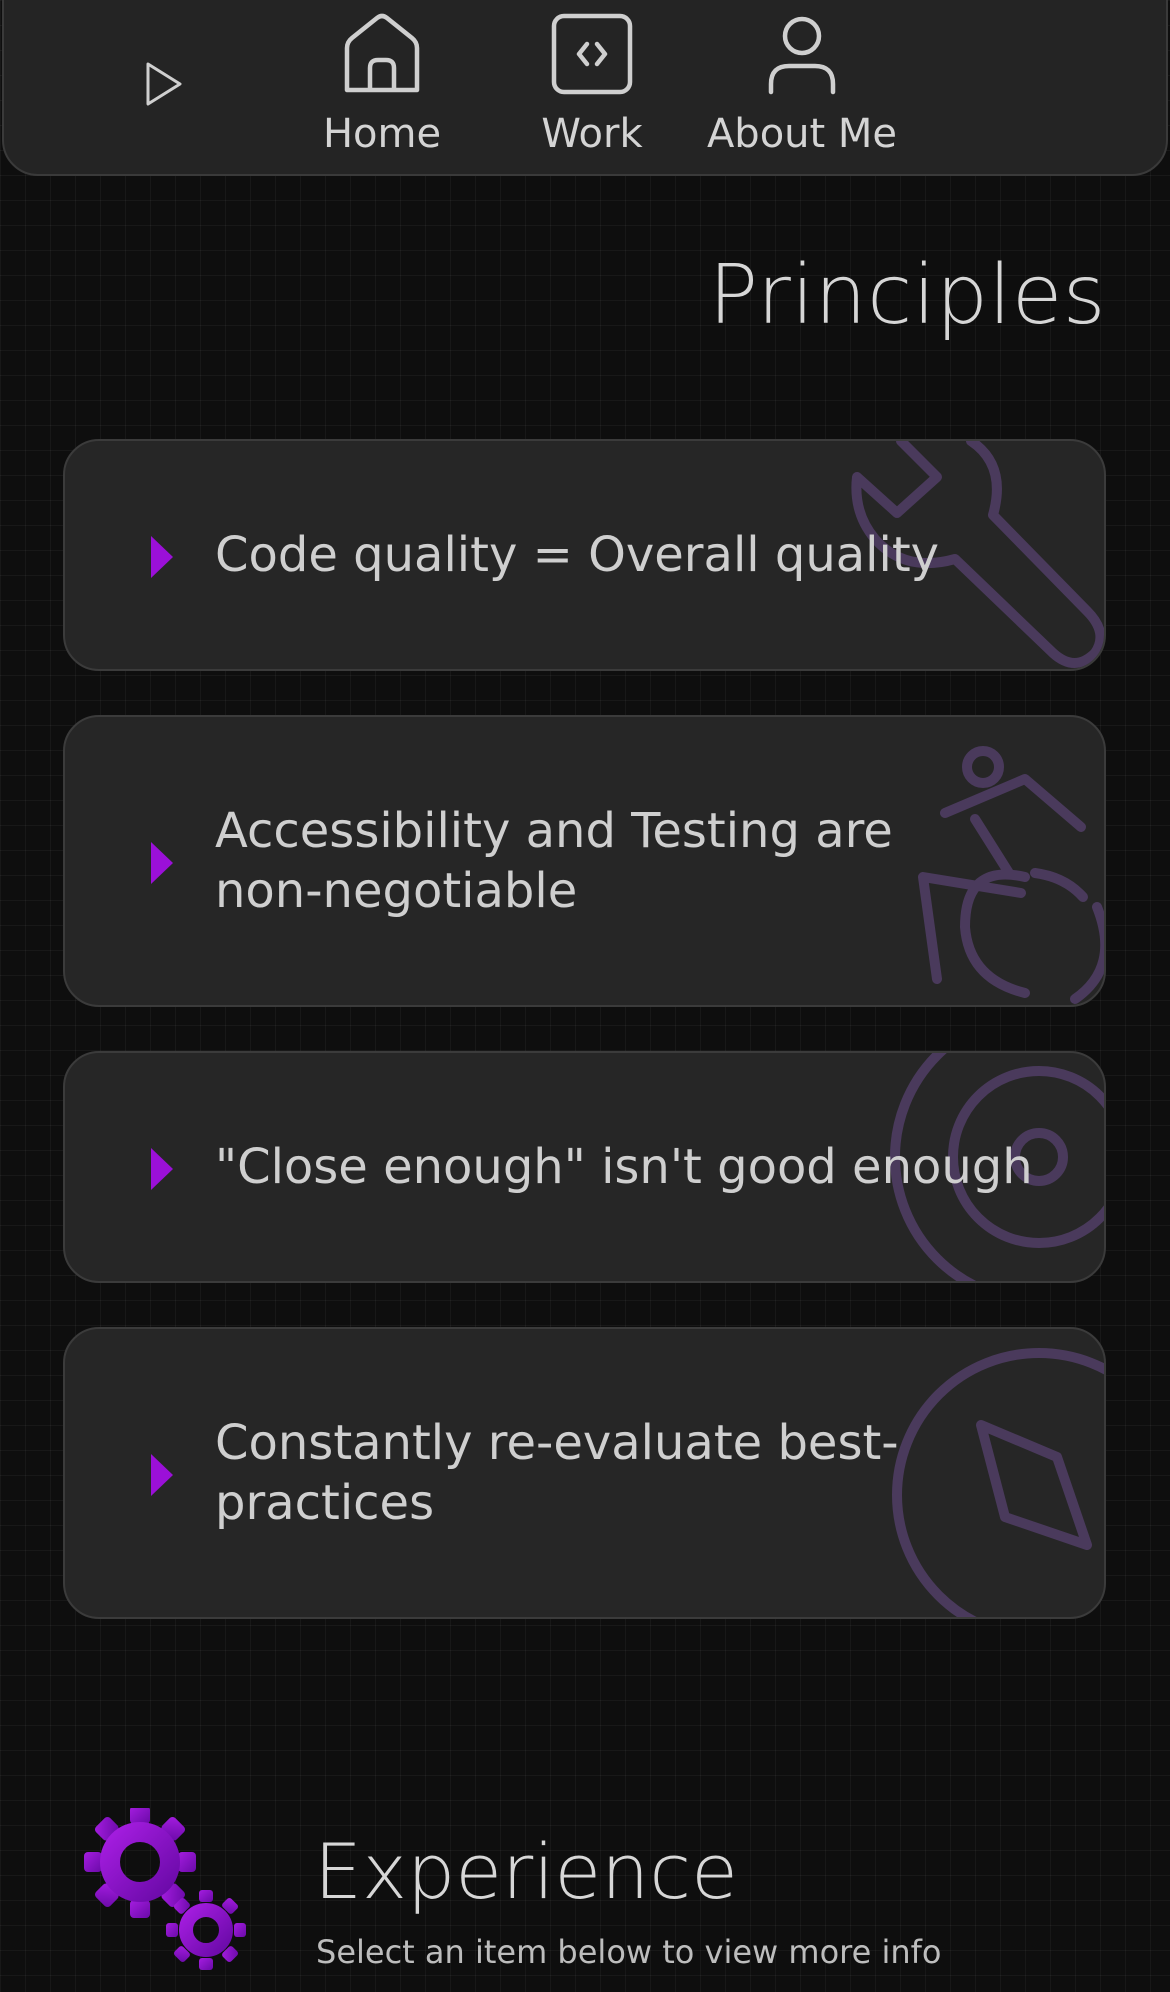 Image resolution: width=1170 pixels, height=1992 pixels. Describe the element at coordinates (592, 54) in the screenshot. I see `code-icon` at that location.